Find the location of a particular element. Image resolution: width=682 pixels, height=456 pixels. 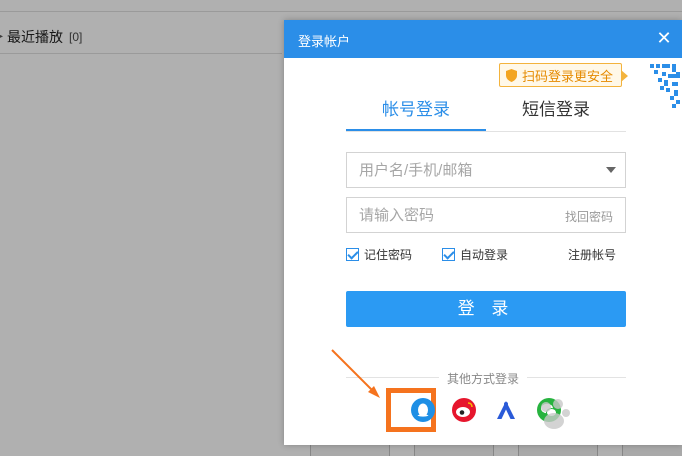

register-link: 注册帐号 is located at coordinates (592, 254).